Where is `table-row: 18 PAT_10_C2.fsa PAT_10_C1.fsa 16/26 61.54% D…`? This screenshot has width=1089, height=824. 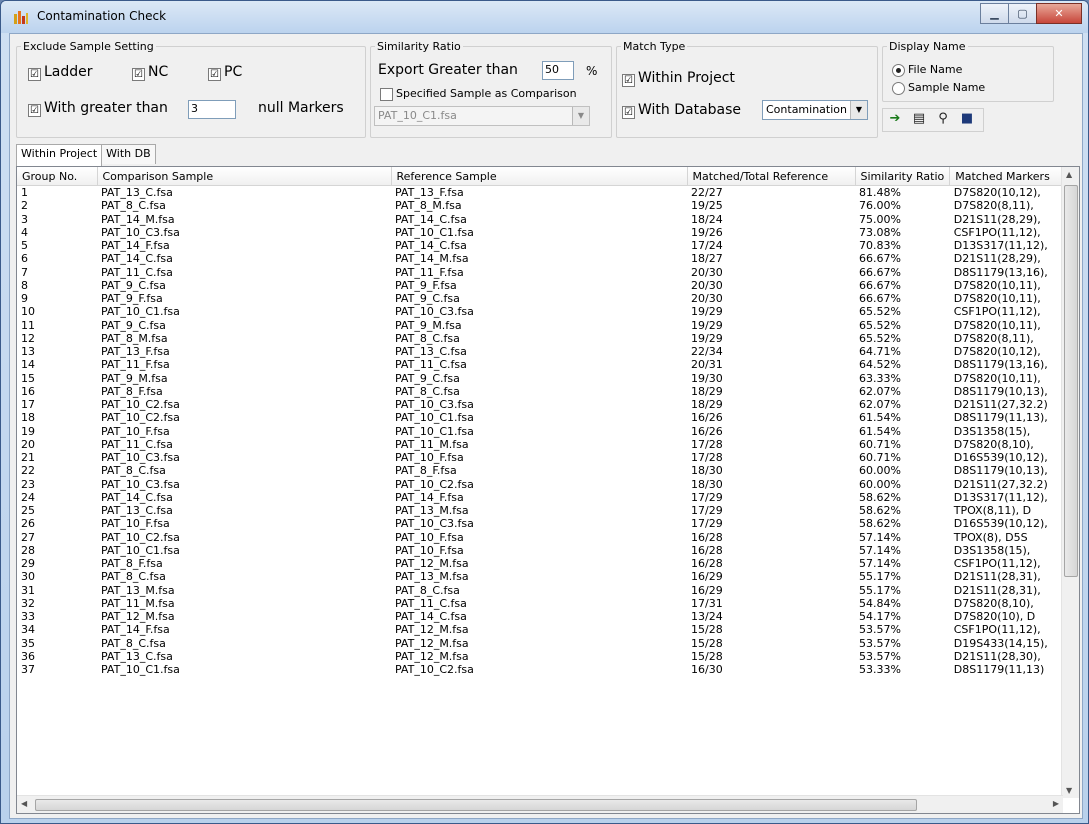
table-row: 18 PAT_10_C2.fsa PAT_10_C1.fsa 16/26 61.54% D… is located at coordinates (543, 417).